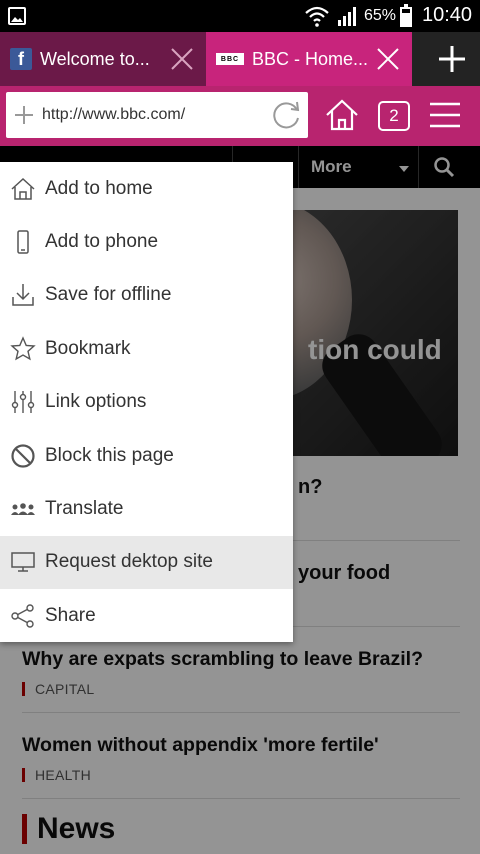 The height and width of the screenshot is (854, 480). I want to click on phone-icon, so click(22, 242).